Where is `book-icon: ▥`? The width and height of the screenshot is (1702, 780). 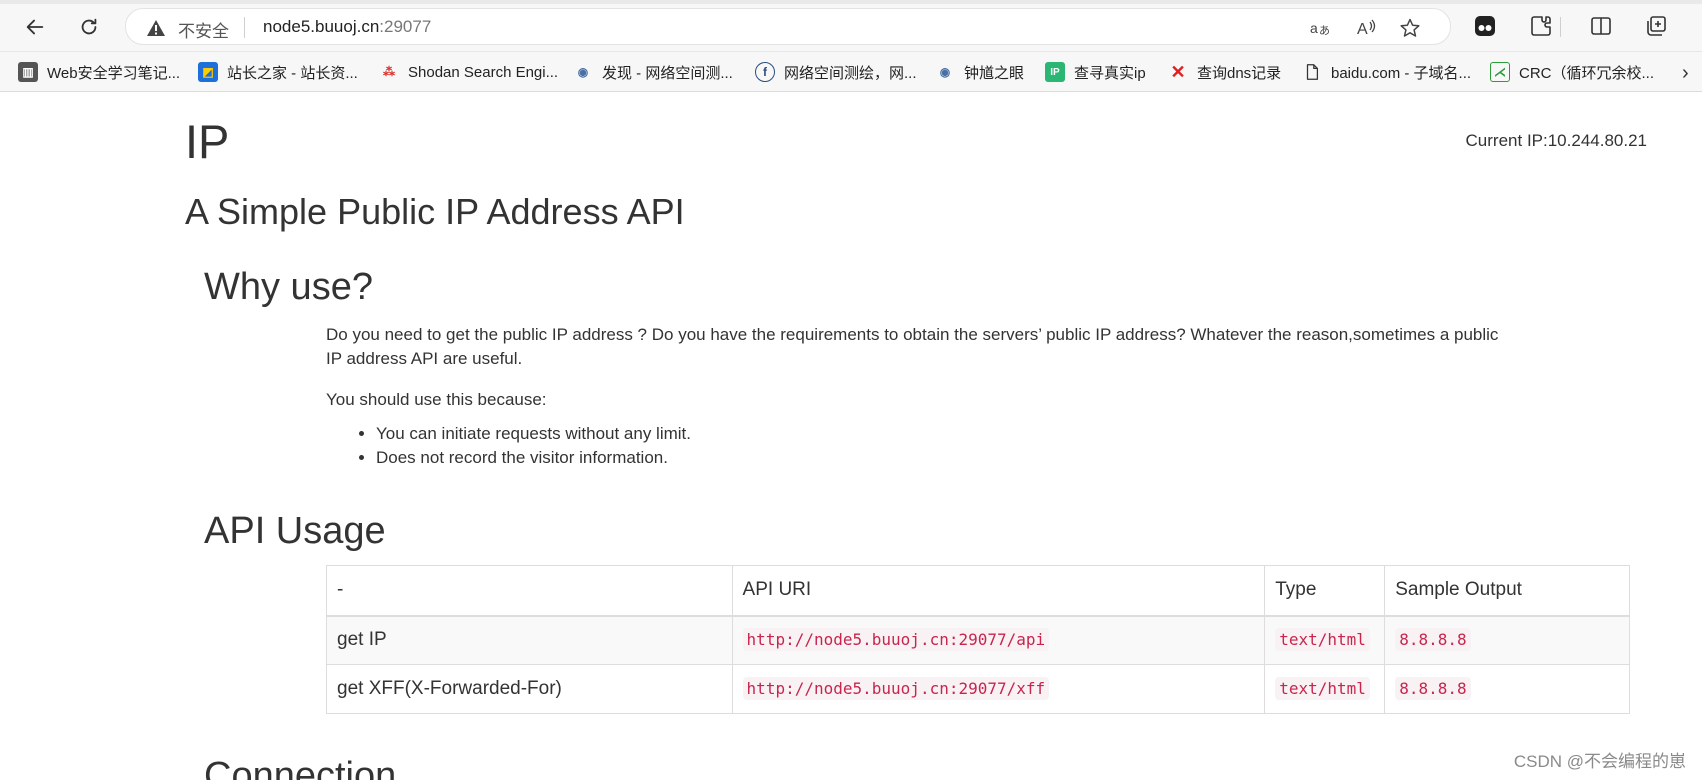 book-icon: ▥ is located at coordinates (28, 72).